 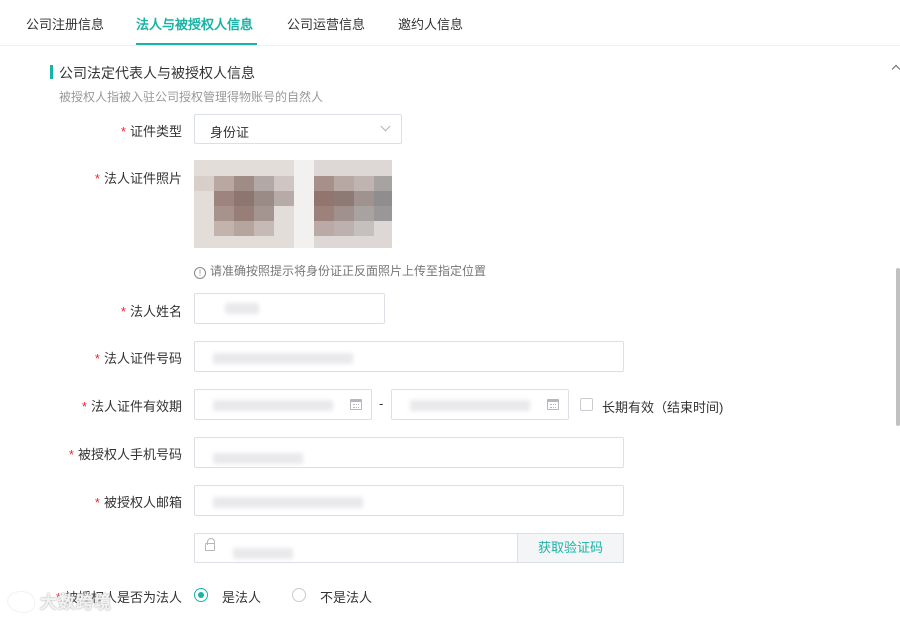 What do you see at coordinates (200, 273) in the screenshot?
I see `info-icon: !` at bounding box center [200, 273].